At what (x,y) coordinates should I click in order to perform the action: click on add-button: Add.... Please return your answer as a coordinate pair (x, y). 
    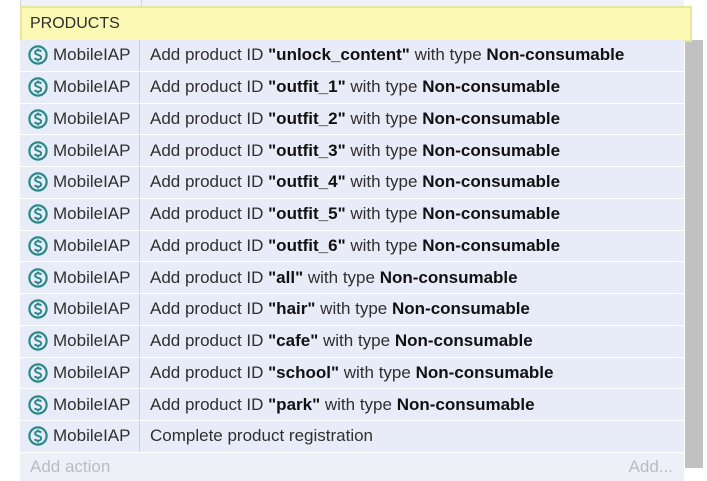
    Looking at the image, I should click on (651, 467).